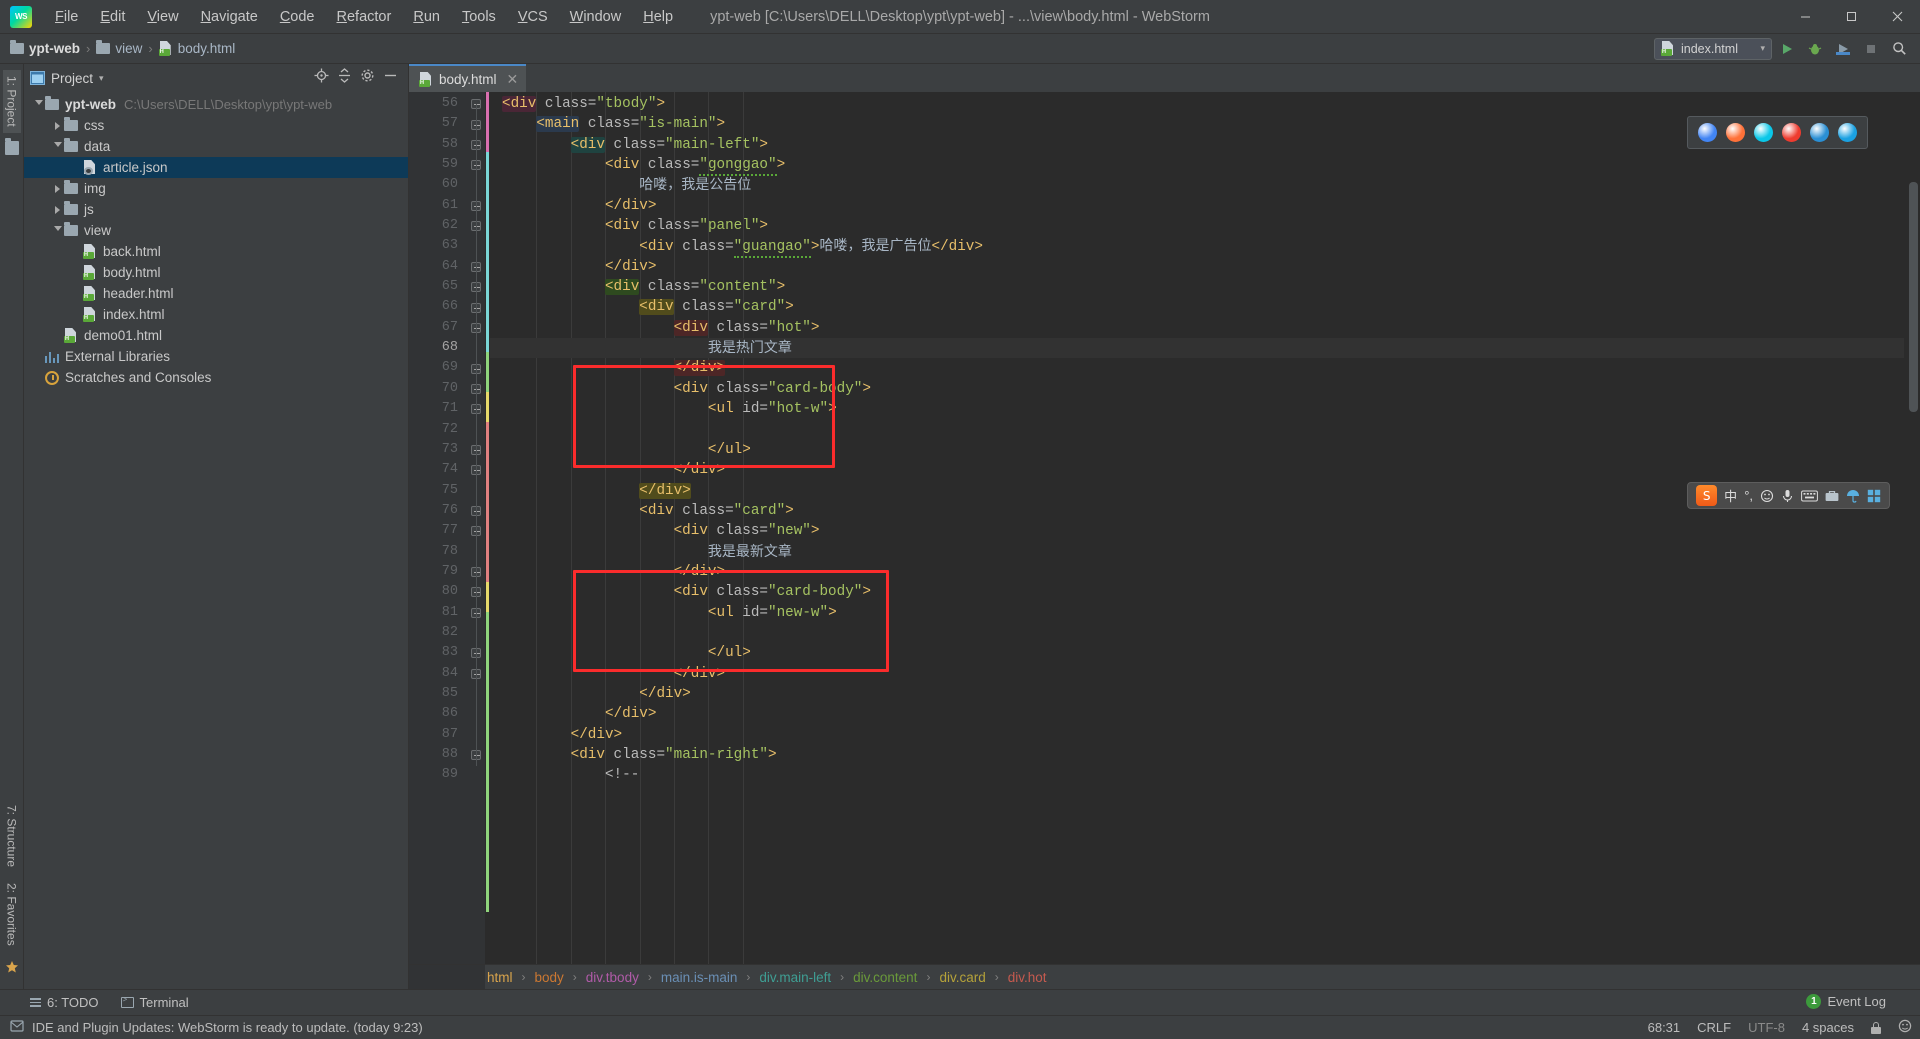 The image size is (1920, 1039). What do you see at coordinates (344, 78) in the screenshot?
I see `collapse-all-icon` at bounding box center [344, 78].